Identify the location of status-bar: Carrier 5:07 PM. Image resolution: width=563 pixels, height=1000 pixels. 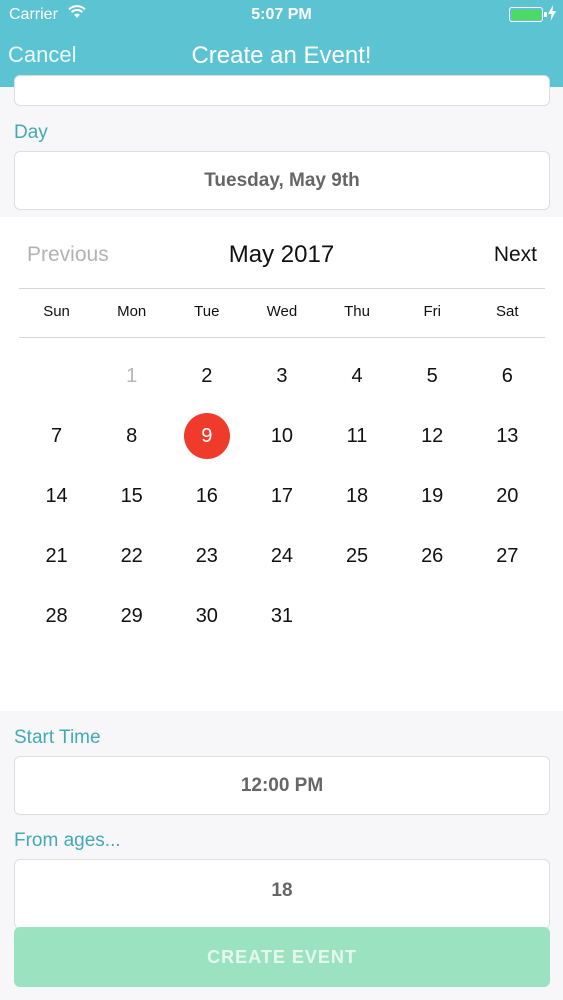
(281, 15).